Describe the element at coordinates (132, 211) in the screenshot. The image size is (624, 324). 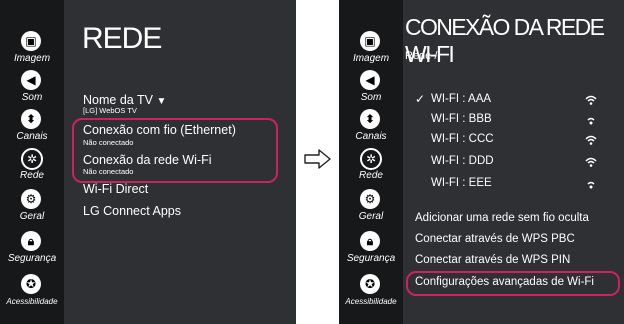
I see `menu-item-lg-connect: LG Connect Apps` at that location.